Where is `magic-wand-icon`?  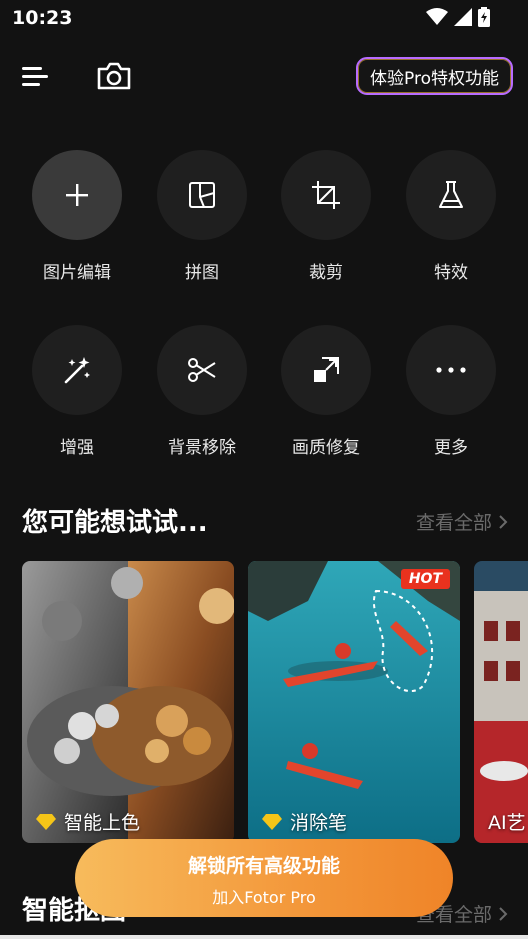
magic-wand-icon is located at coordinates (77, 370).